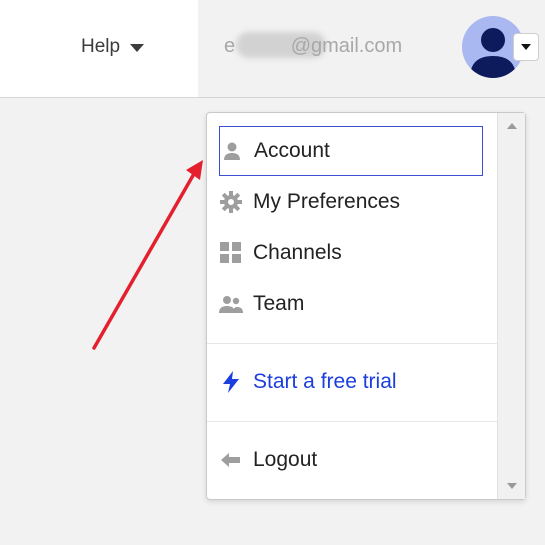  Describe the element at coordinates (512, 486) in the screenshot. I see `scroll-down-arrow-icon` at that location.